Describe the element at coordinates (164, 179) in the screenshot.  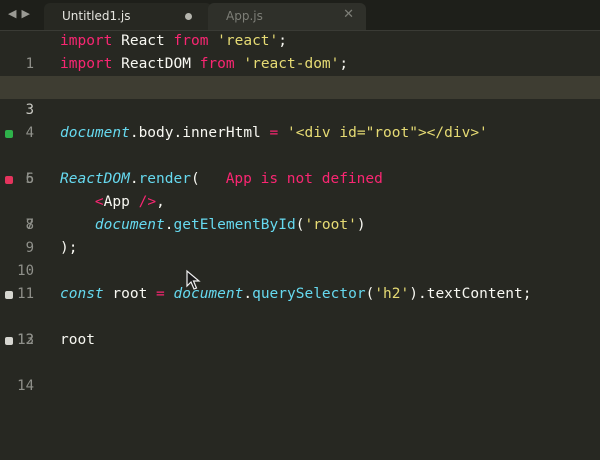
I see `function-name: render` at that location.